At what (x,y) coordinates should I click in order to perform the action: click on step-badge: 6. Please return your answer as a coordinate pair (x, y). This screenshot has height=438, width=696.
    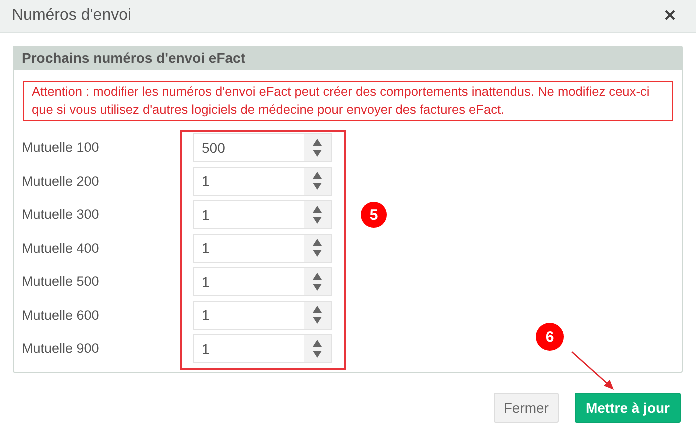
    Looking at the image, I should click on (550, 337).